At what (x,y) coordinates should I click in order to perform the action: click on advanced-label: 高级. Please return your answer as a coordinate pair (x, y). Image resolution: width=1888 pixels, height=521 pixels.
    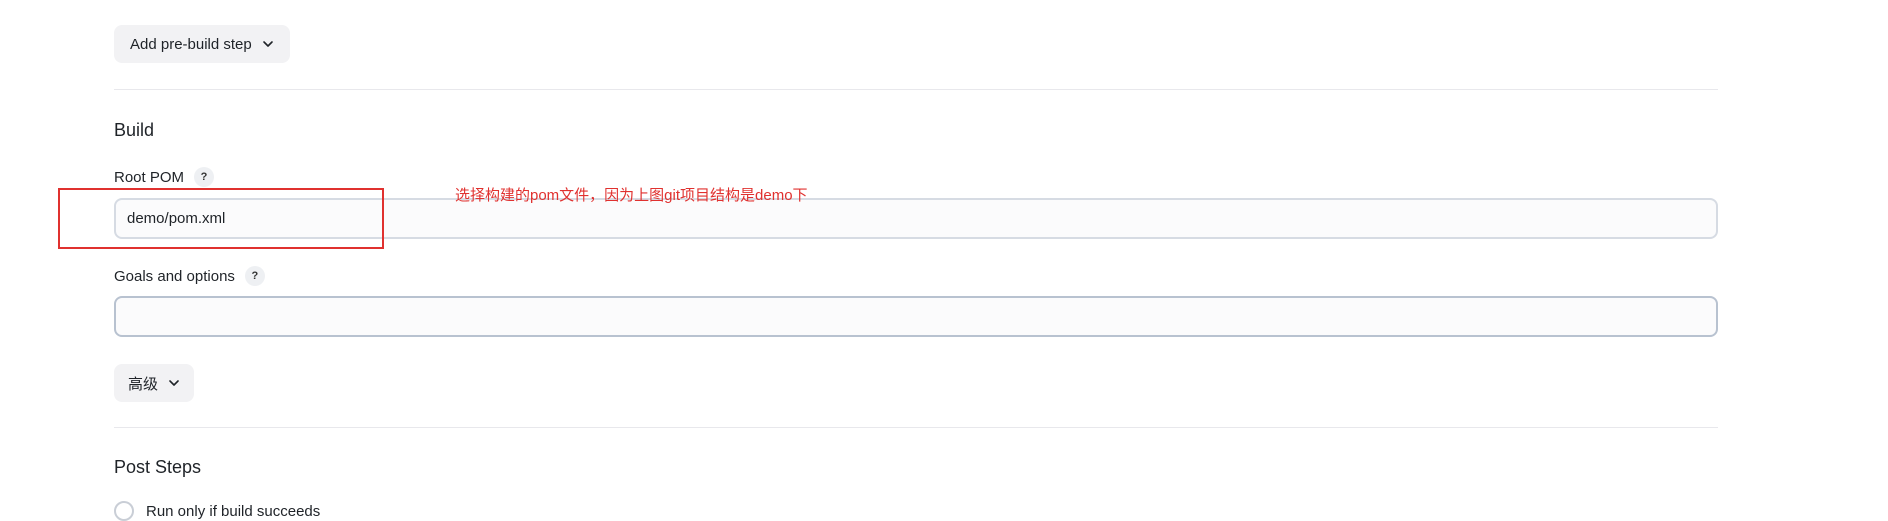
    Looking at the image, I should click on (143, 384).